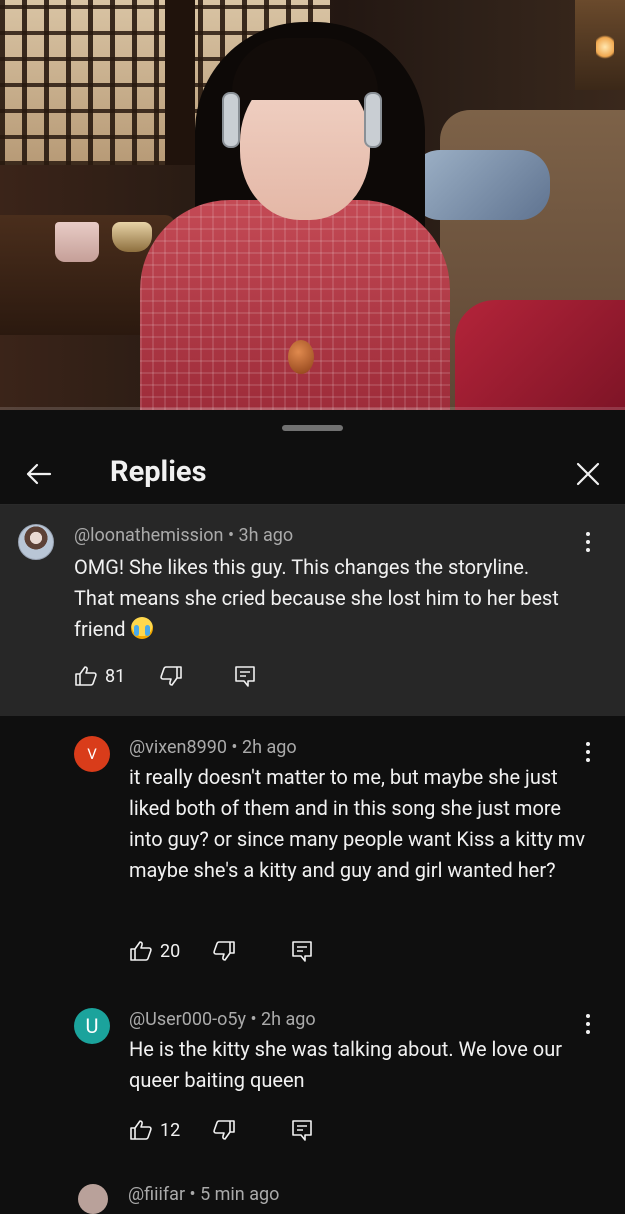 The width and height of the screenshot is (625, 1214). What do you see at coordinates (295, 305) in the screenshot?
I see `video-subject-shirt` at bounding box center [295, 305].